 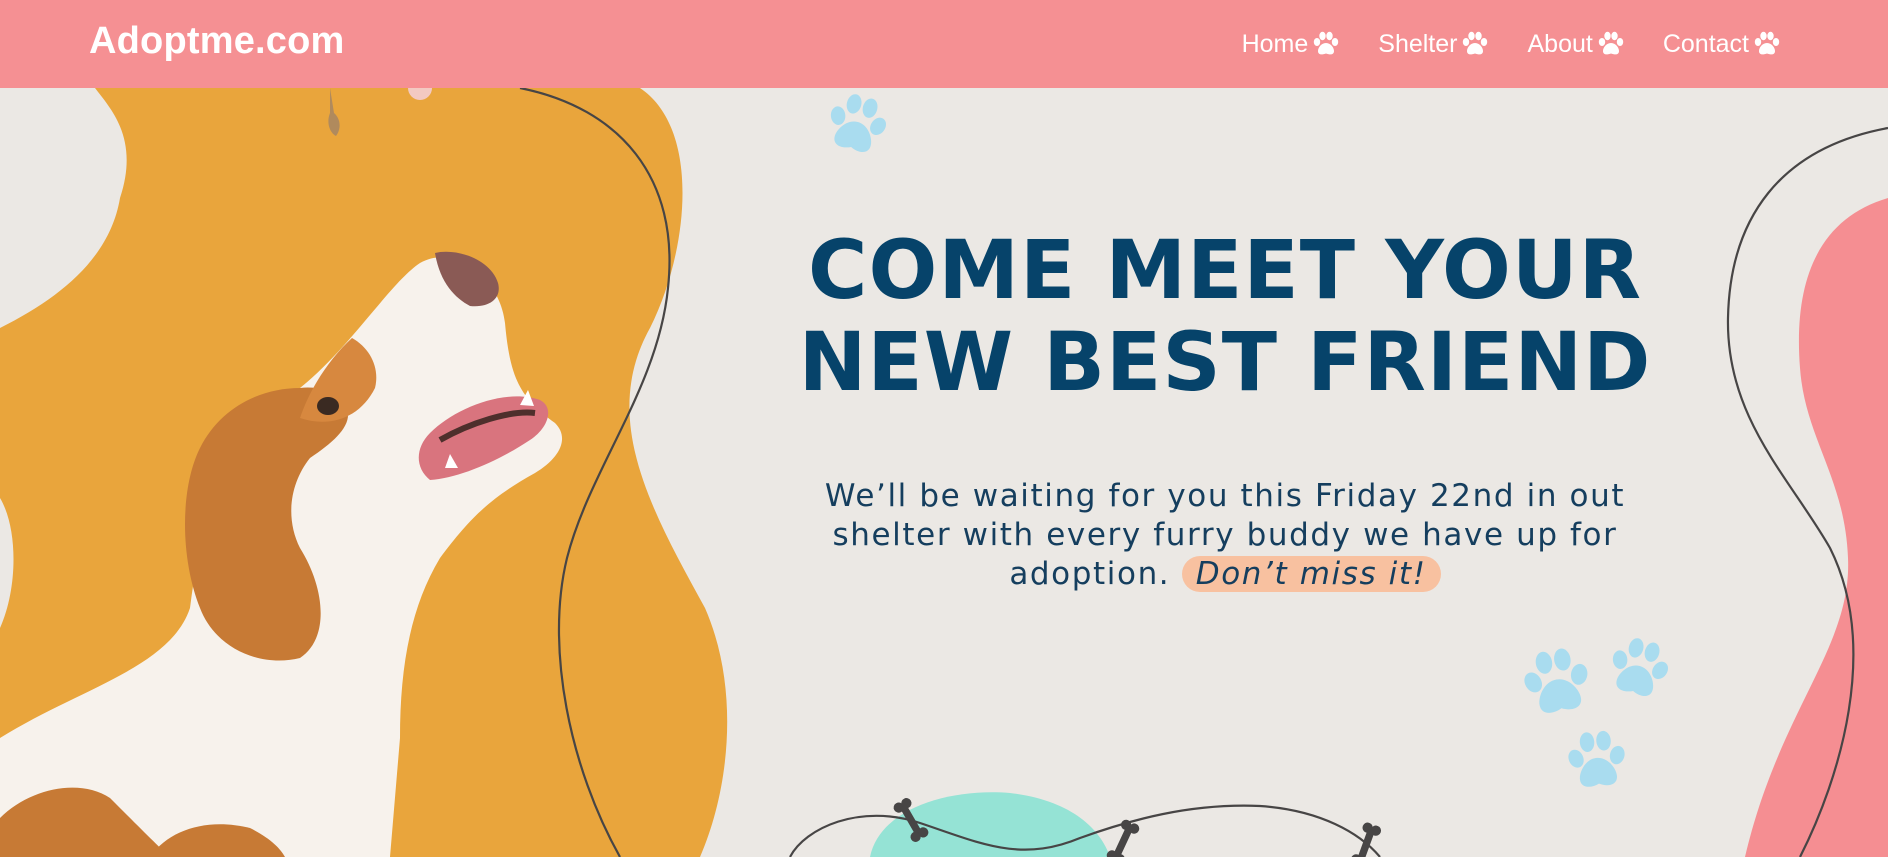 I want to click on tagline-highlight: Don’t miss it!, so click(x=1311, y=574).